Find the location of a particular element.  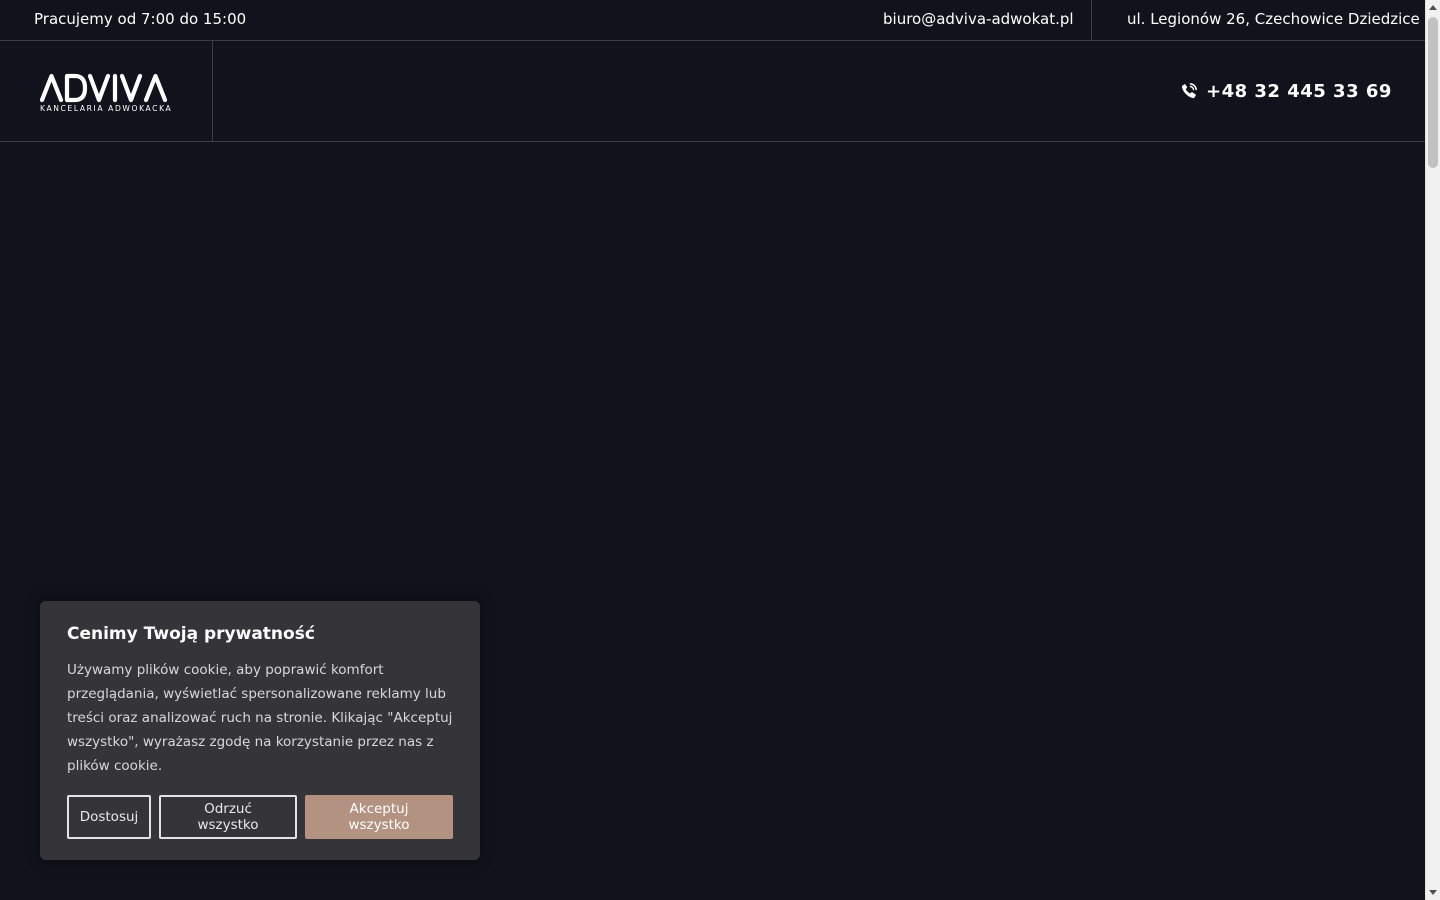

topbar-divider is located at coordinates (1091, 20).